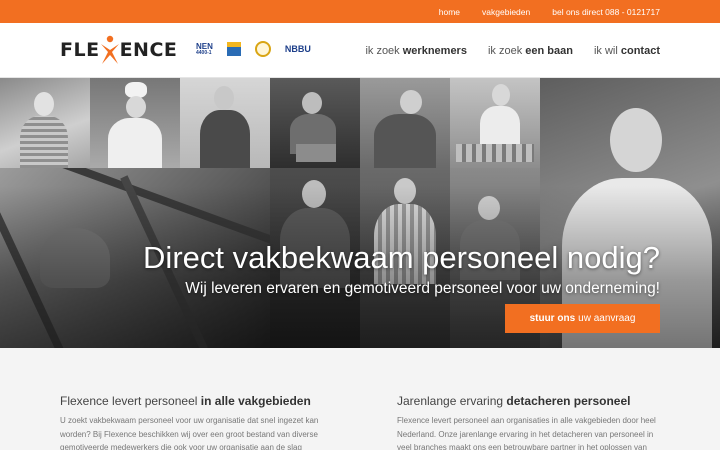 The width and height of the screenshot is (720, 450). I want to click on nav-item-werknemers: ik zoek werknemers, so click(416, 51).